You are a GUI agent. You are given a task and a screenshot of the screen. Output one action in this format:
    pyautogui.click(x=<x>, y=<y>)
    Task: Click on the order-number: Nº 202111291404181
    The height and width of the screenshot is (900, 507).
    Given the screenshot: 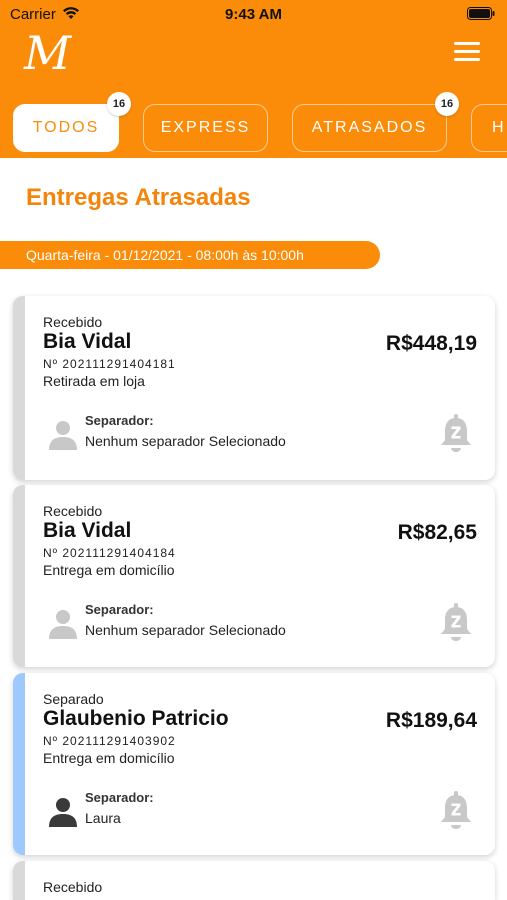 What is the action you would take?
    pyautogui.click(x=109, y=364)
    